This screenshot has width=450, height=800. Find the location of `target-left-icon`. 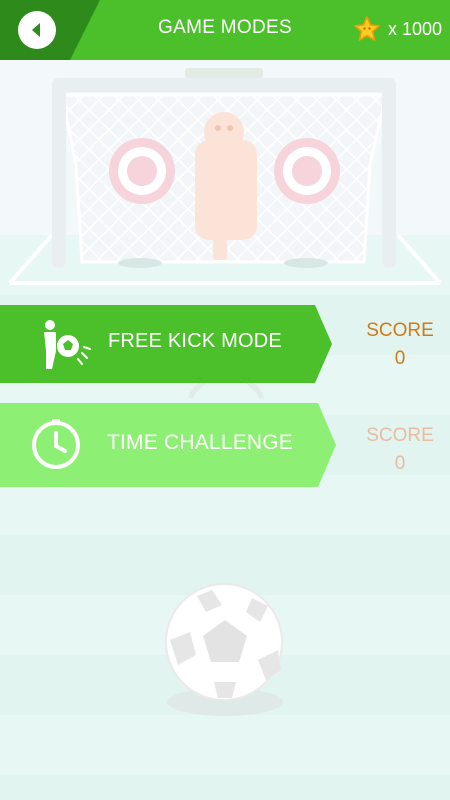

target-left-icon is located at coordinates (142, 171).